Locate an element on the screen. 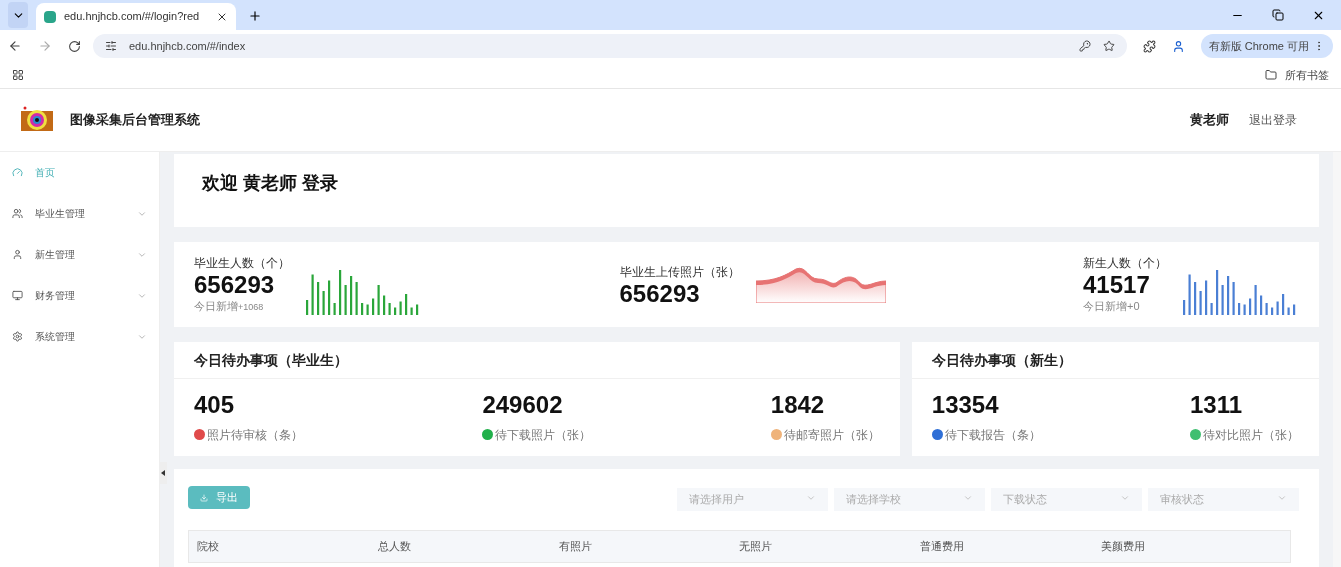 The height and width of the screenshot is (567, 1341). card-title: 今日待办事项（新生） is located at coordinates (1001, 360).